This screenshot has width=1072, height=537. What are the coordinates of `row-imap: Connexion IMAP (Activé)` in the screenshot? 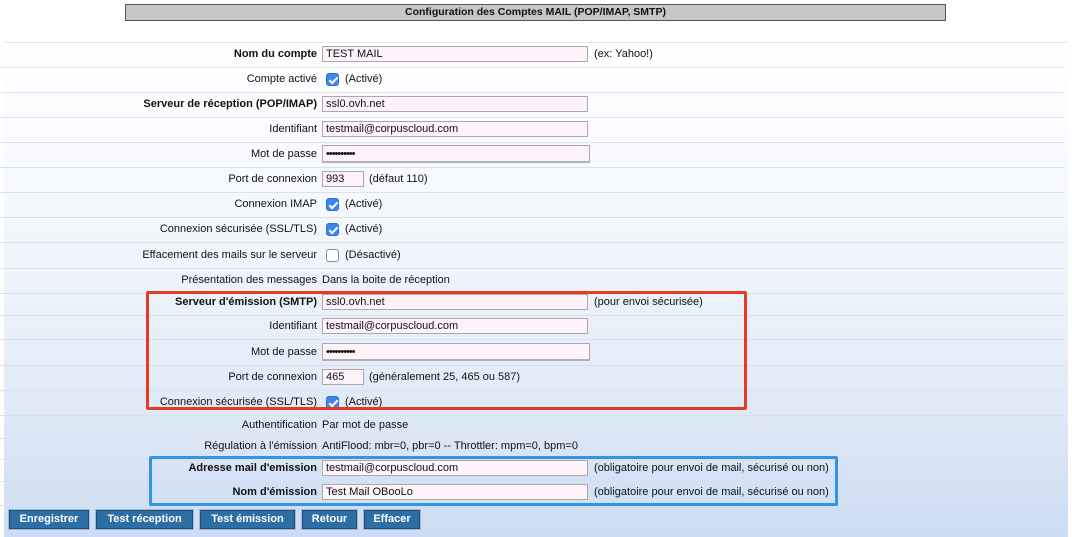 It's located at (532, 205).